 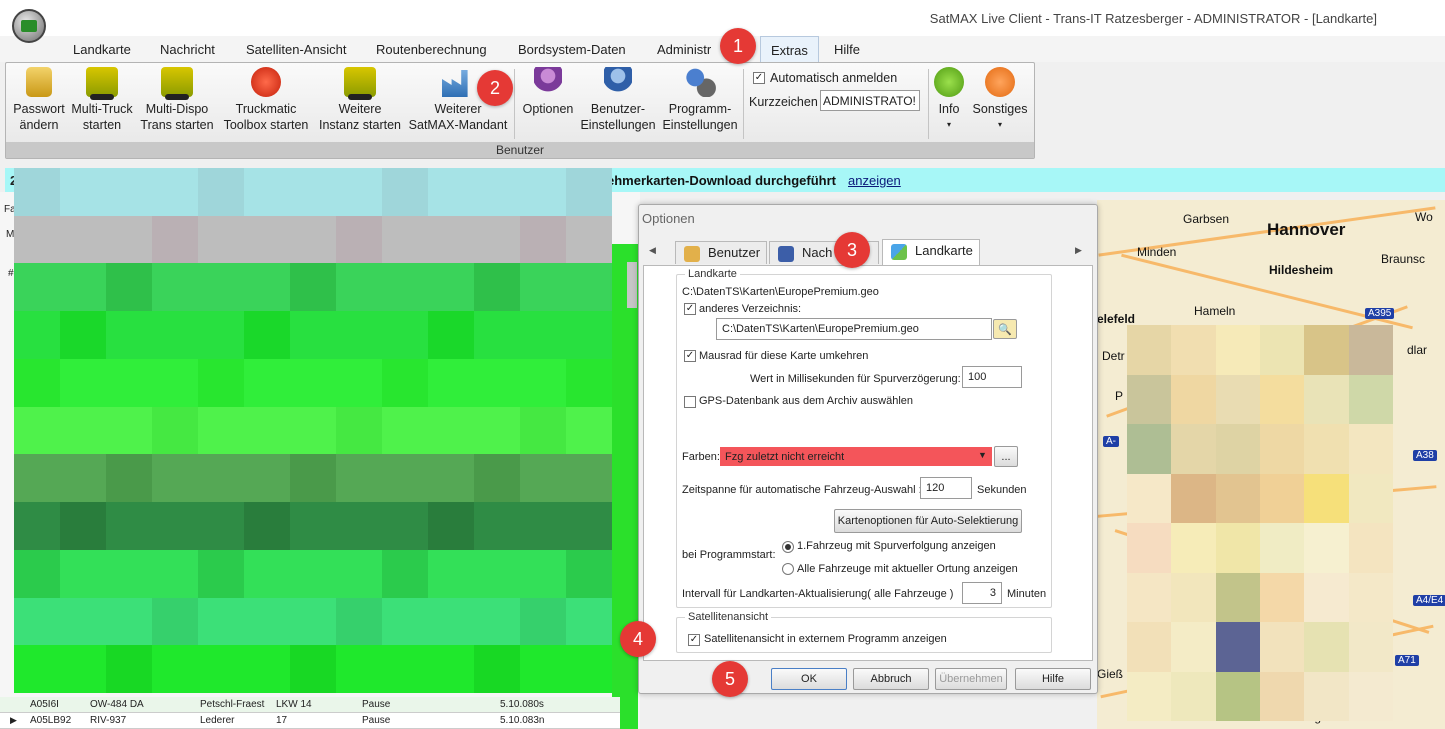 What do you see at coordinates (874, 180) in the screenshot?
I see `notification-link: anzeigen` at bounding box center [874, 180].